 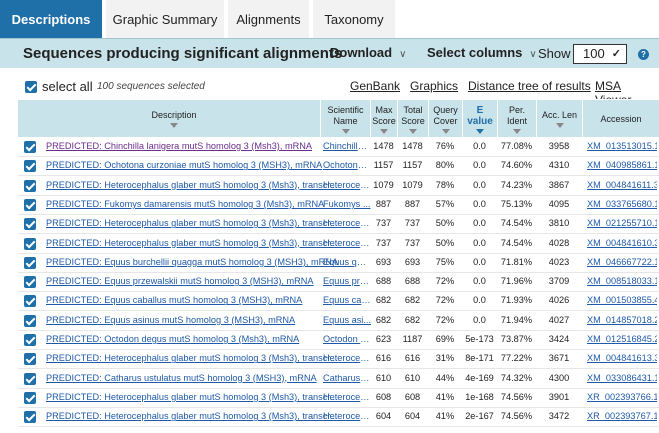 I want to click on tab-taxonomy: Taxonomy, so click(x=354, y=19).